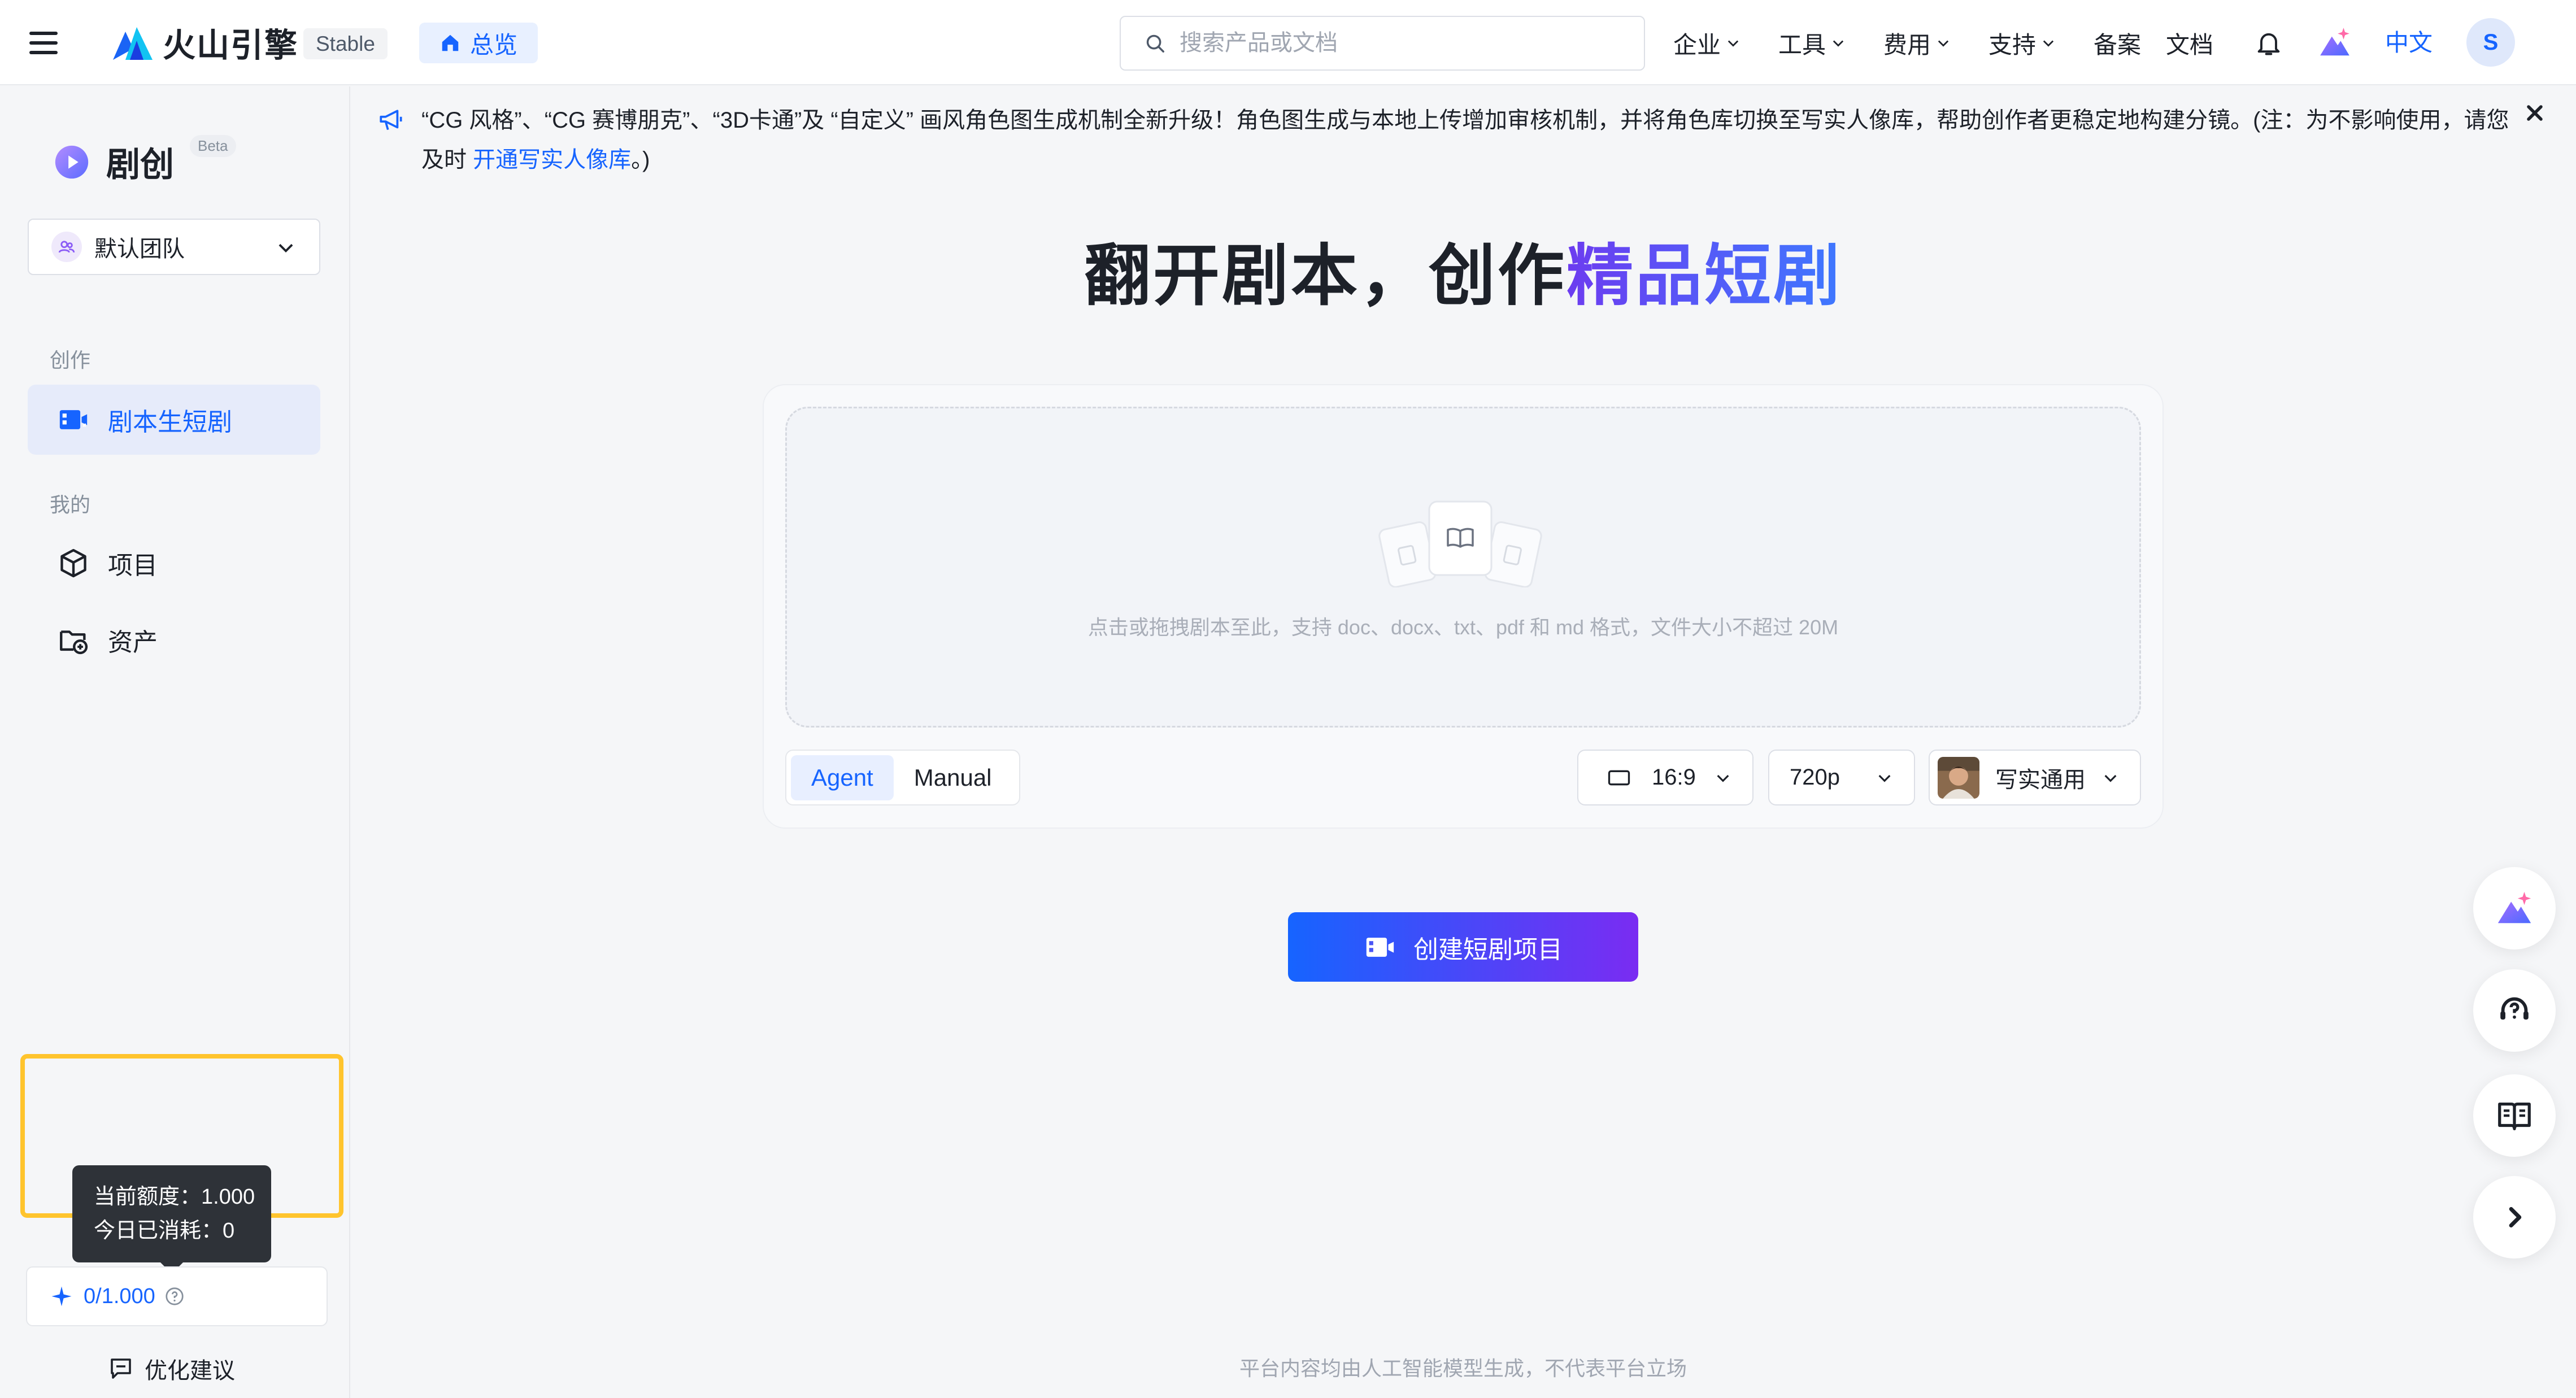 The width and height of the screenshot is (2576, 1398). What do you see at coordinates (174, 640) in the screenshot?
I see `sidebar-item-assets: 资产` at bounding box center [174, 640].